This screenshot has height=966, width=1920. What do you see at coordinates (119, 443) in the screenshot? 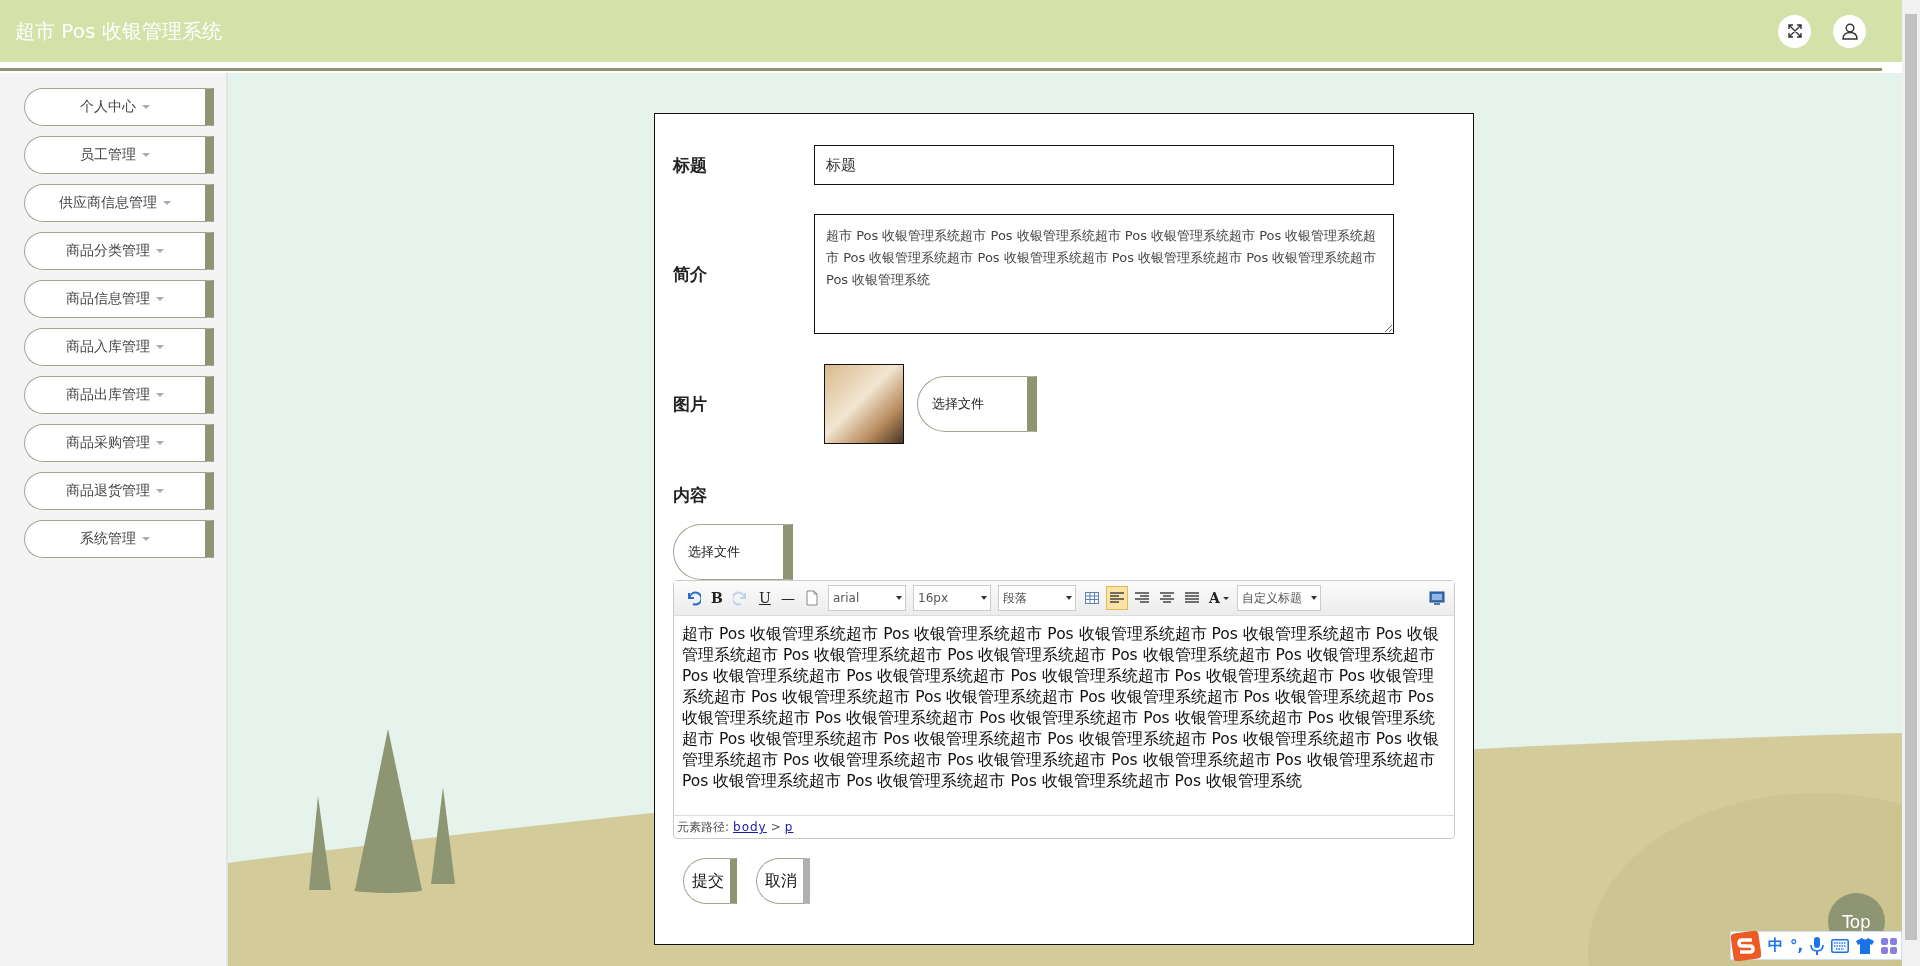
I see `sidebar-menu-item: 商品采购管理` at bounding box center [119, 443].